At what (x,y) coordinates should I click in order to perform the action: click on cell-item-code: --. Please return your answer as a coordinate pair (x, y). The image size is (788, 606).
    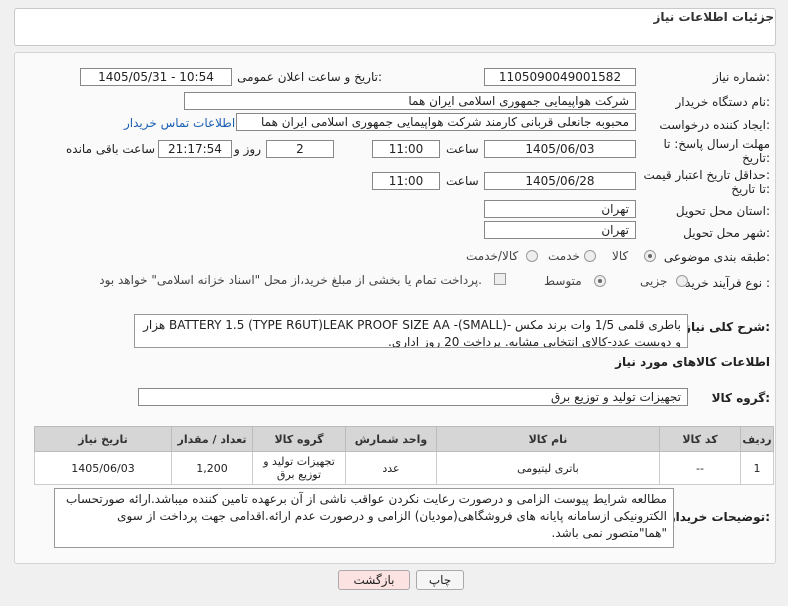
    Looking at the image, I should click on (700, 468).